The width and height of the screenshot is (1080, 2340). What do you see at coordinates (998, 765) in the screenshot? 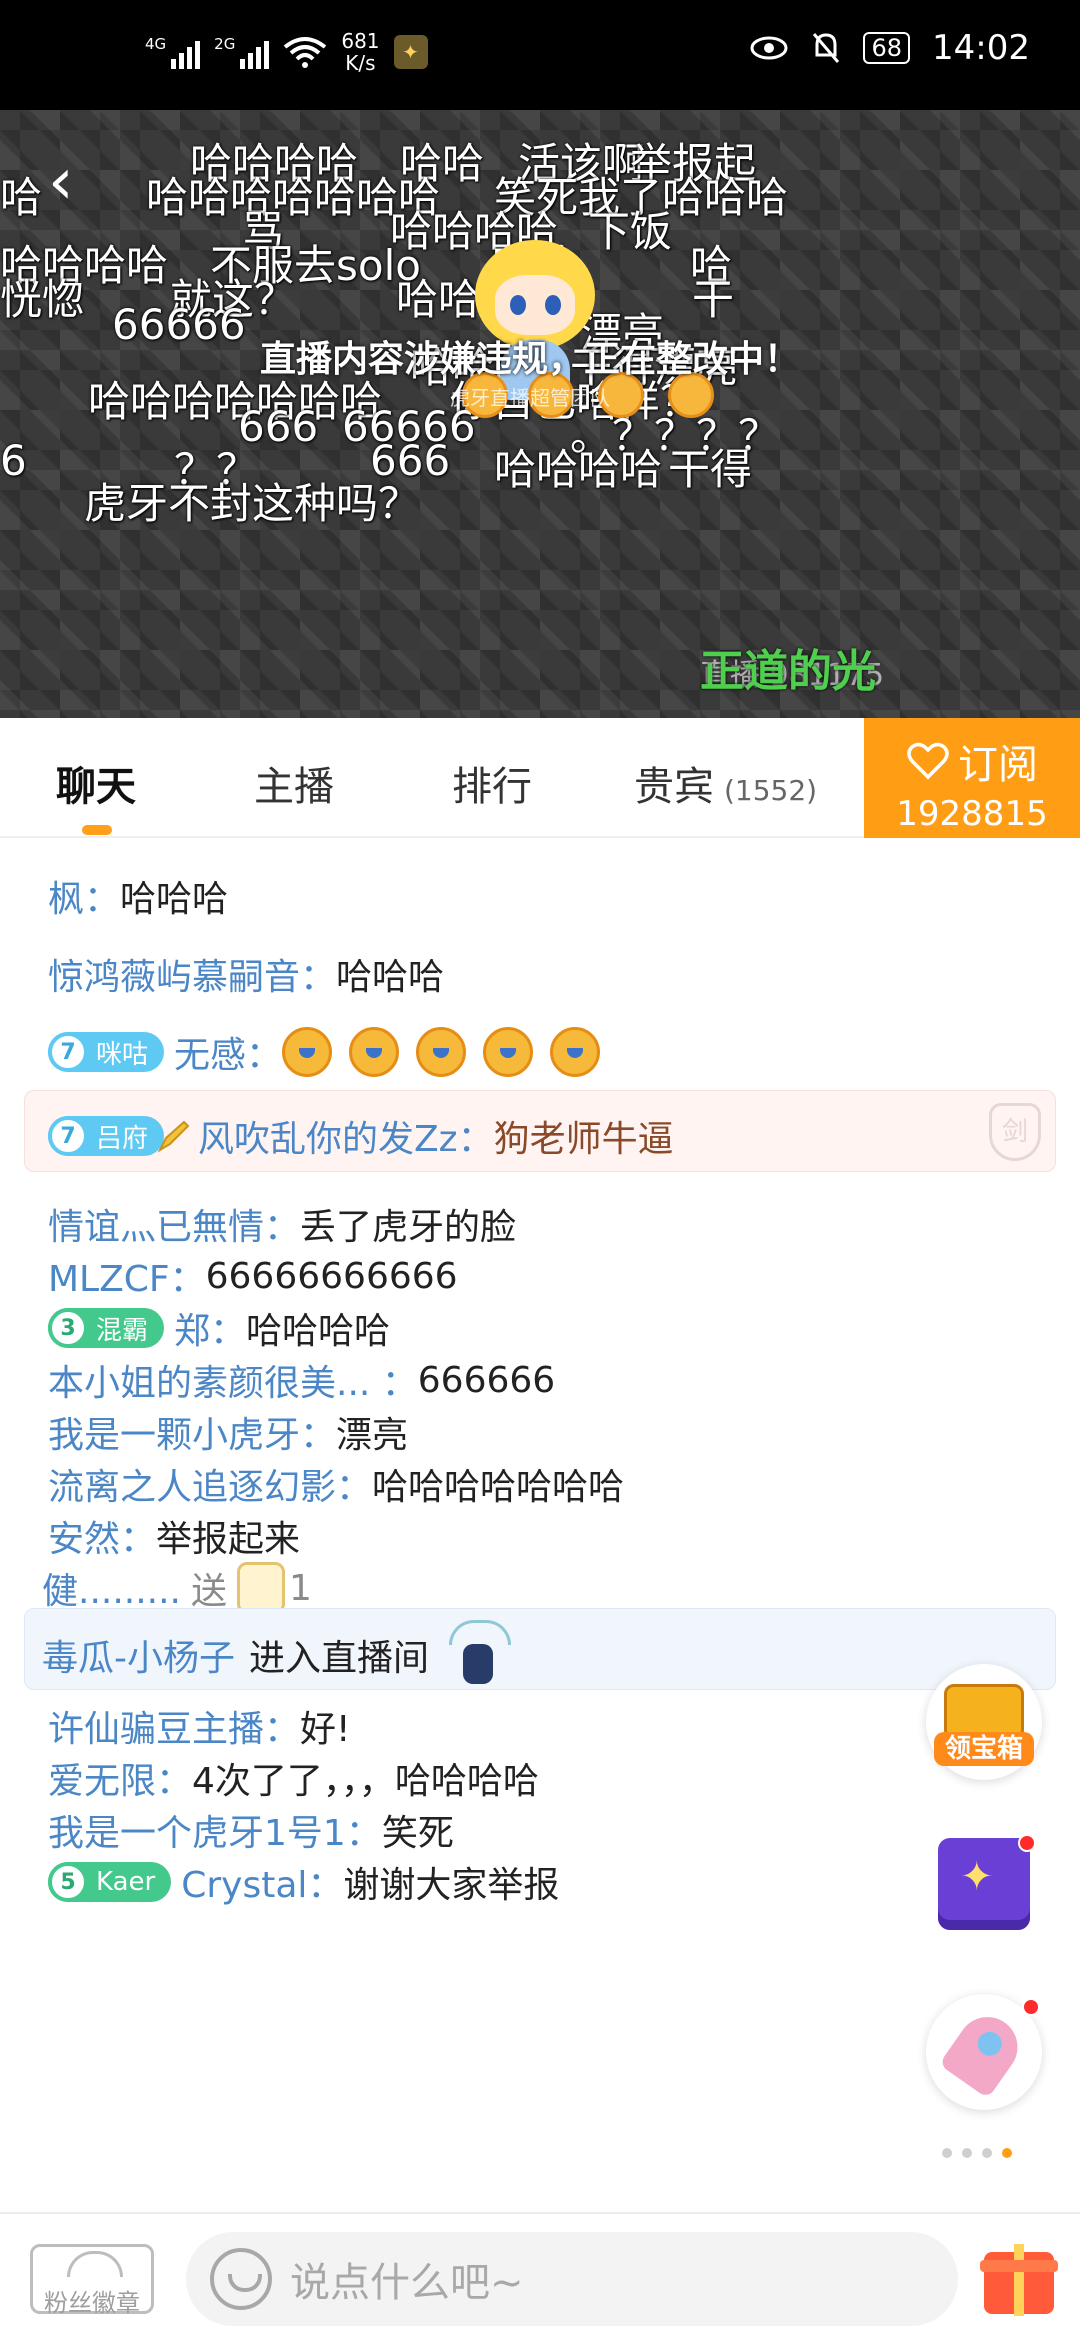
I see `subscribe-label: 订阅` at bounding box center [998, 765].